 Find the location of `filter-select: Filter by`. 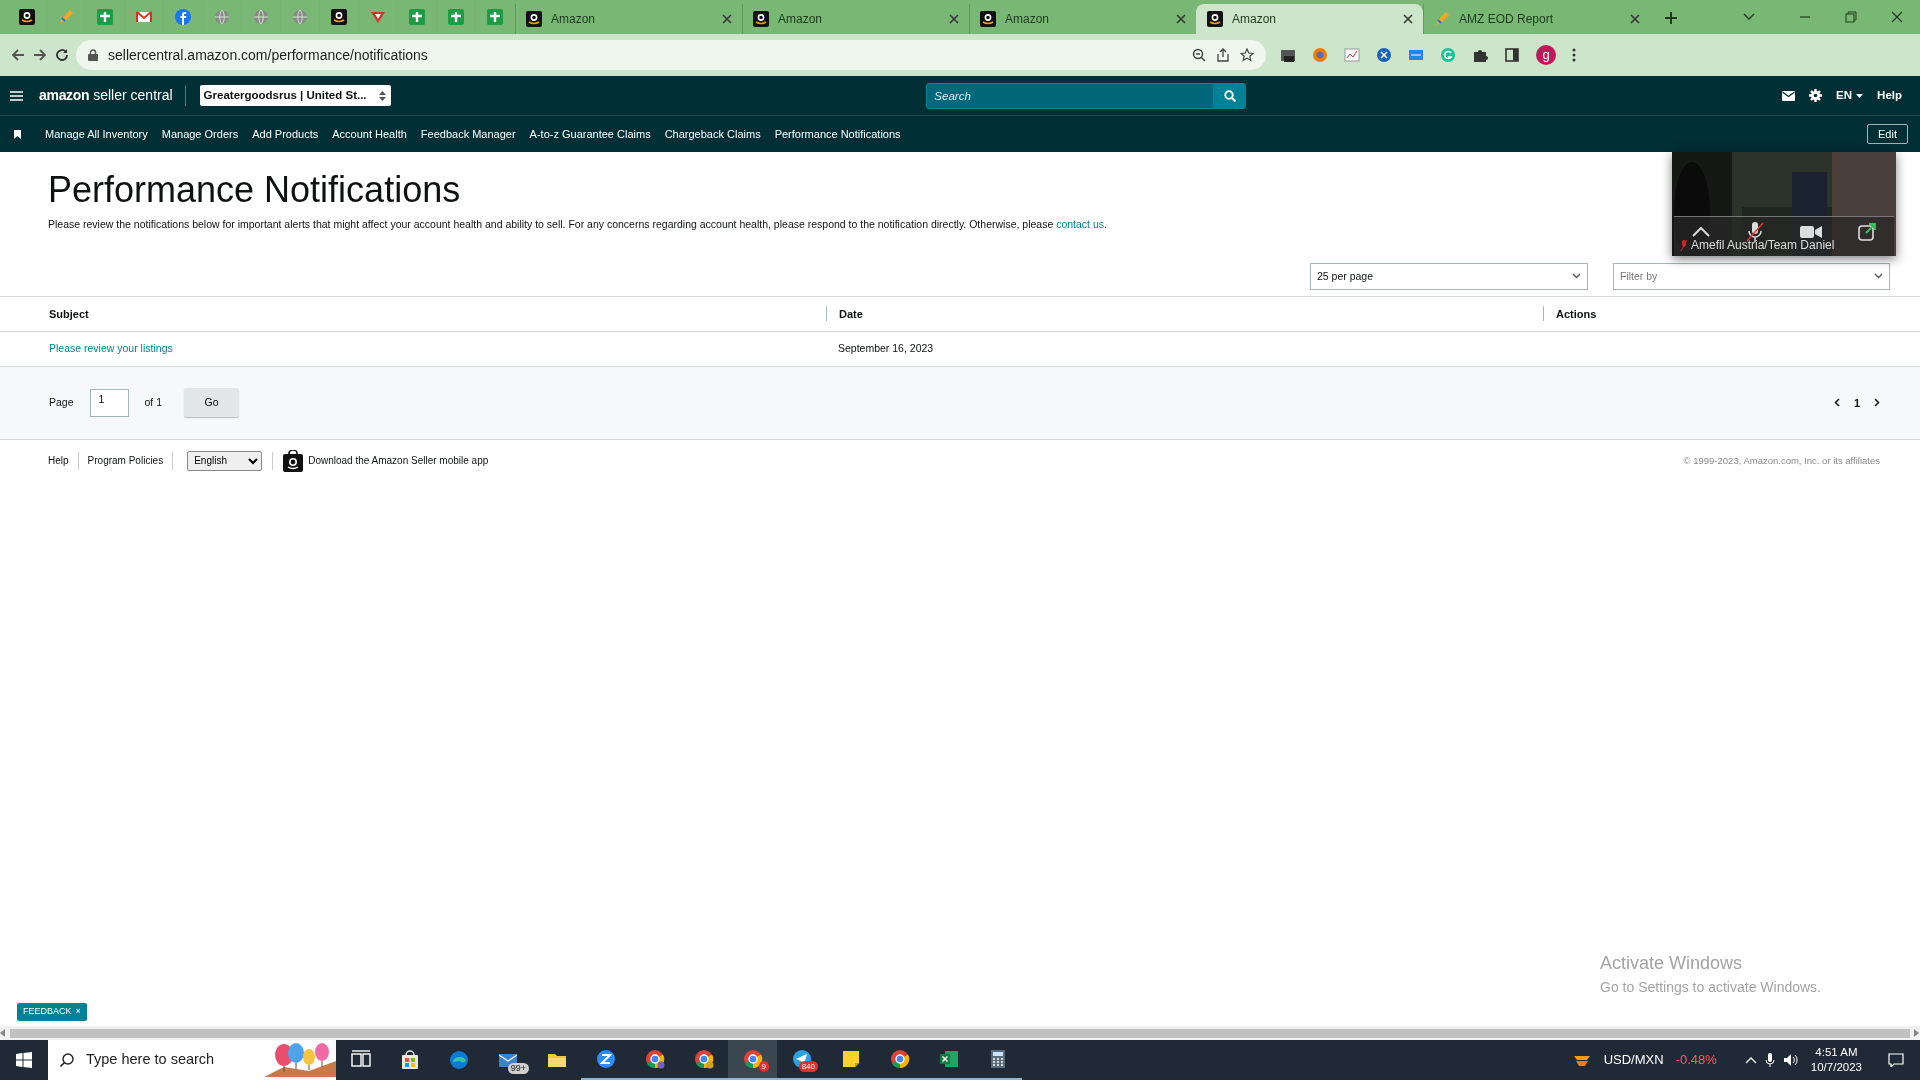

filter-select: Filter by is located at coordinates (1751, 276).